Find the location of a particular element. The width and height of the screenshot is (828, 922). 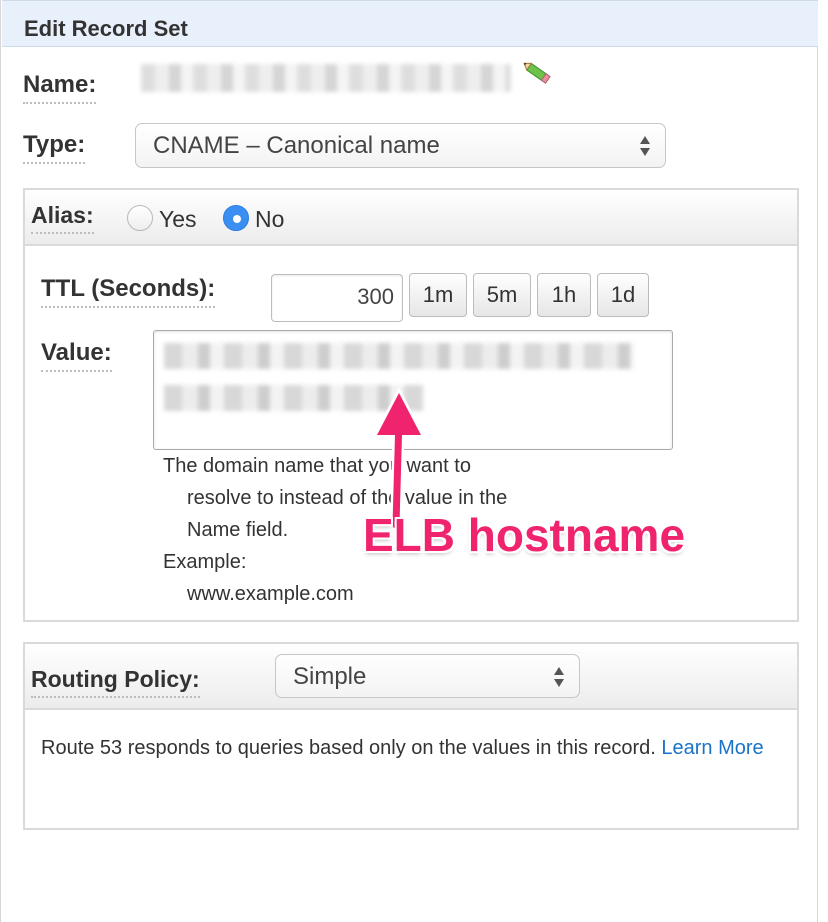

alias-no-label: No is located at coordinates (269, 219).